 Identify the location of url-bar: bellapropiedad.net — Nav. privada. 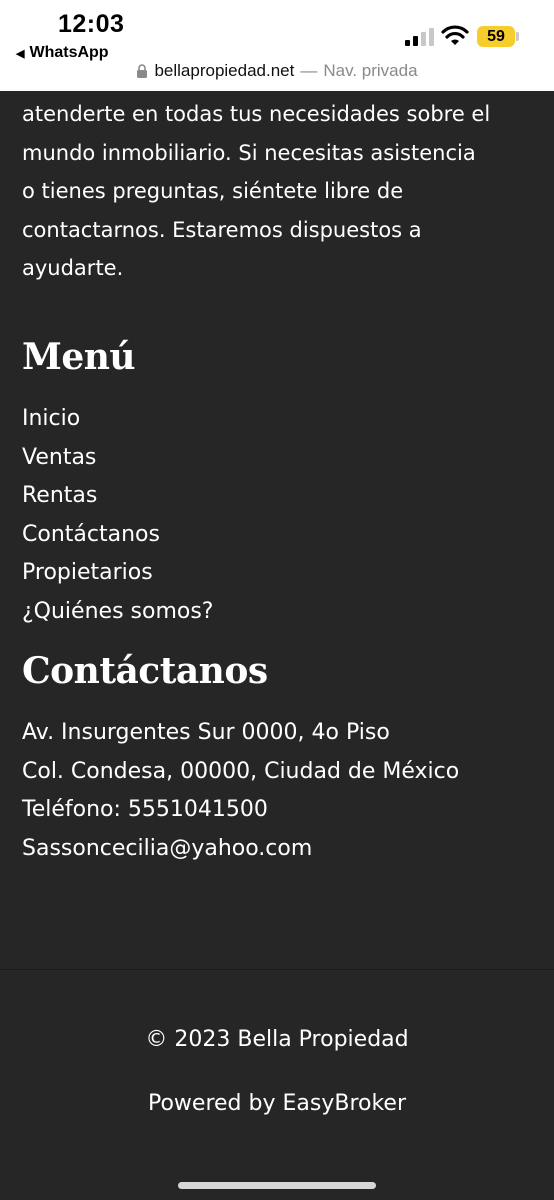
(277, 71).